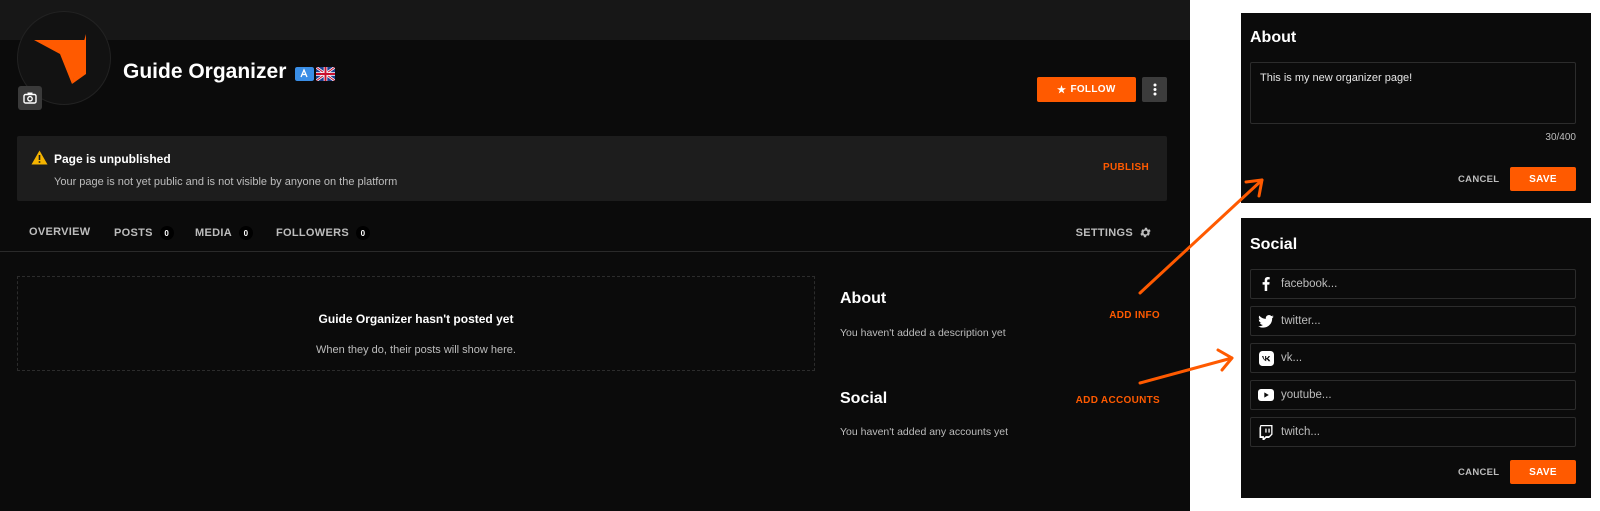  What do you see at coordinates (1266, 395) in the screenshot?
I see `youtube-icon` at bounding box center [1266, 395].